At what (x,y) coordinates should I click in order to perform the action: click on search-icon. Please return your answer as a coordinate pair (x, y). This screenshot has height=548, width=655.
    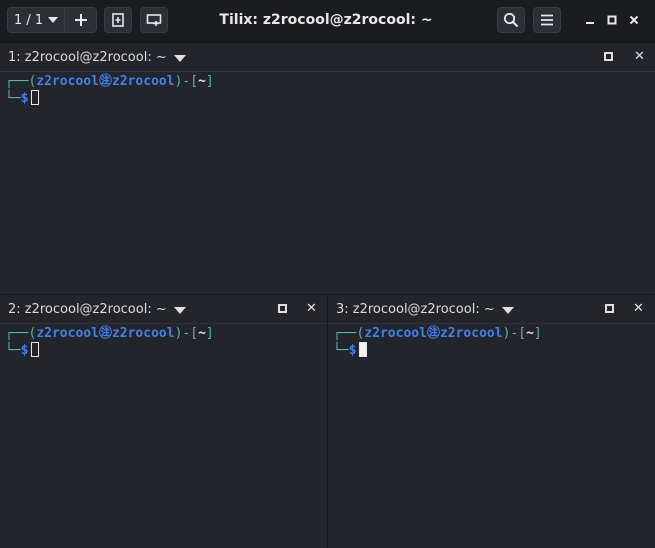
    Looking at the image, I should click on (511, 20).